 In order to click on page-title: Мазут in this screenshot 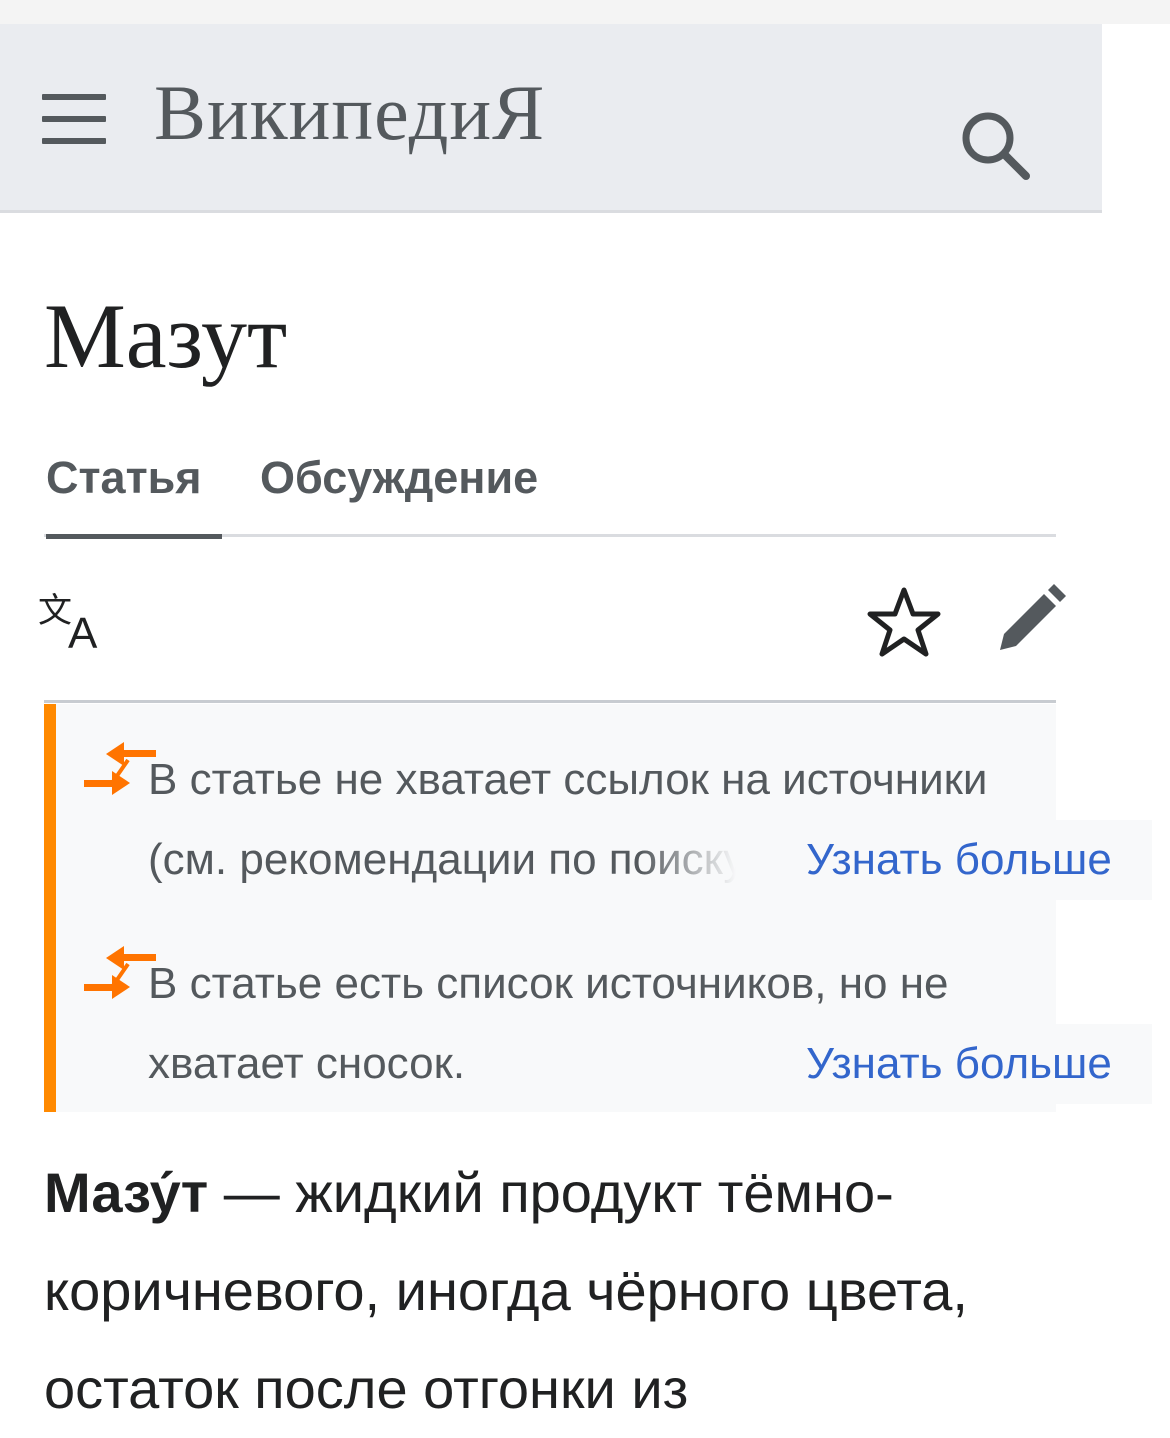, I will do `click(166, 336)`.